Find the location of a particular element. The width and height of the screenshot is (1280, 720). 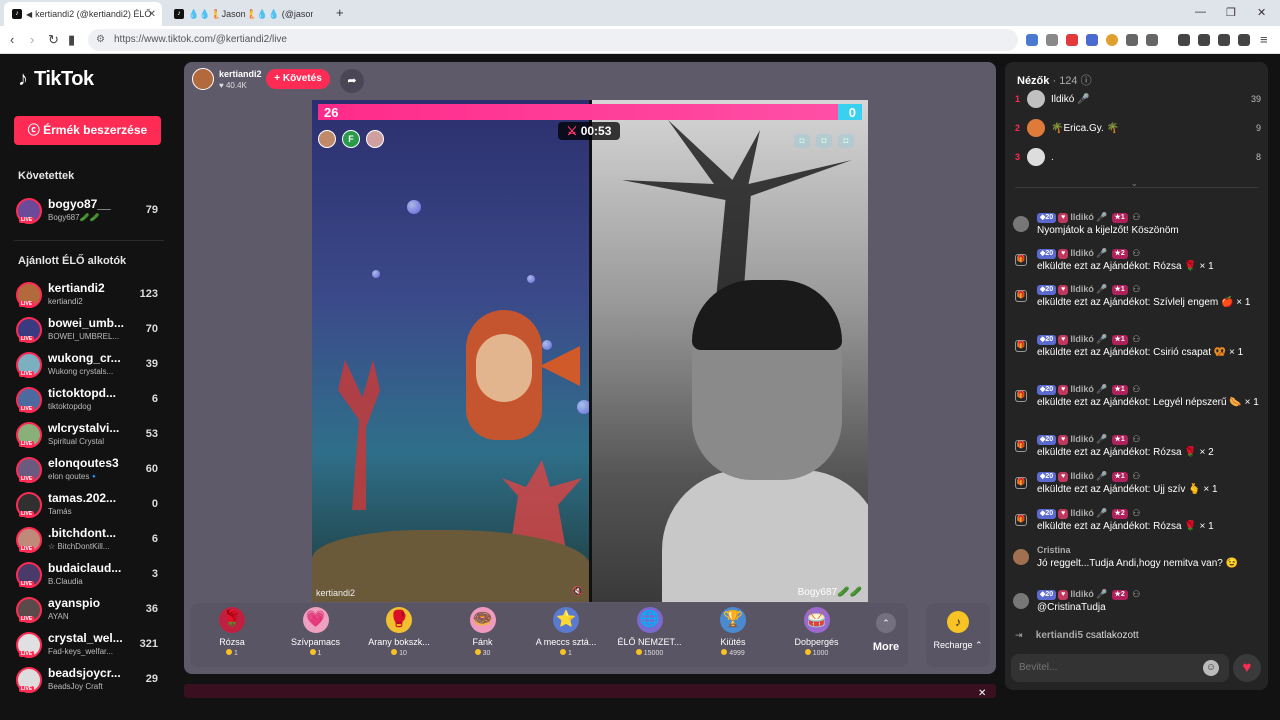

ai-icon is located at coordinates (1224, 40).